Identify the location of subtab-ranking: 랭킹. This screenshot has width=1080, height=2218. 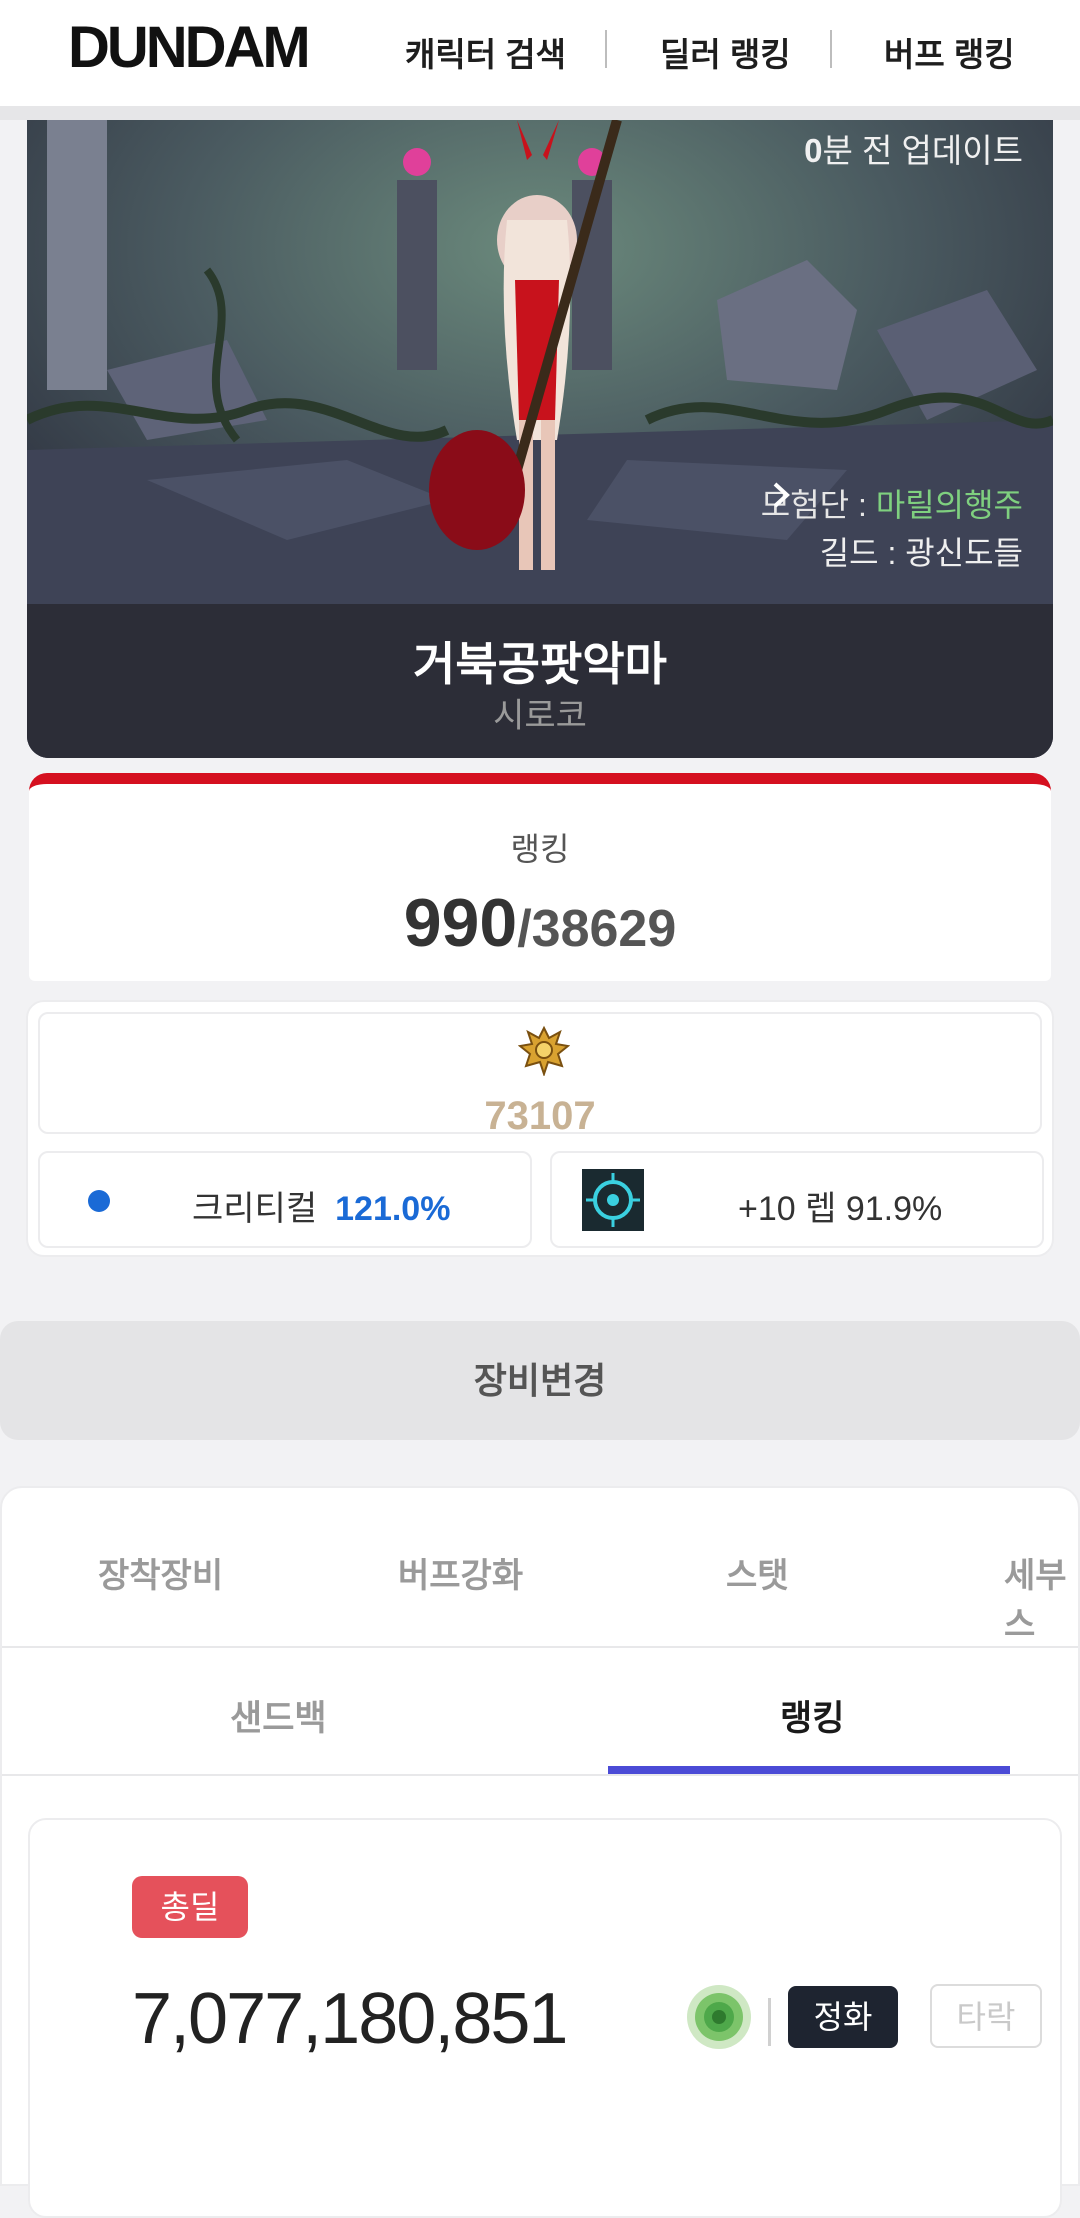
(812, 1715).